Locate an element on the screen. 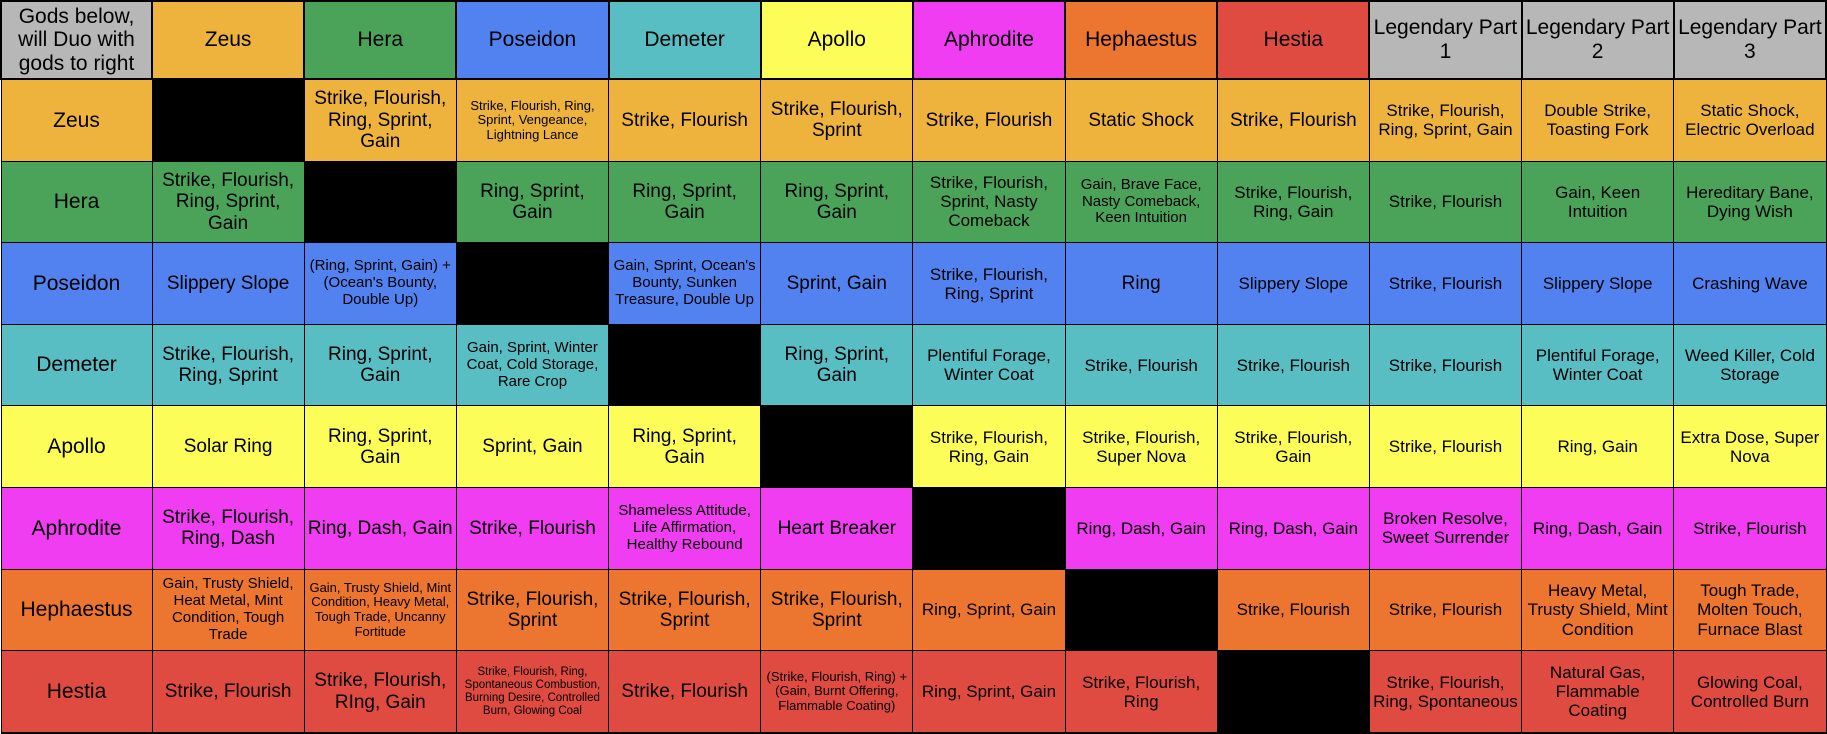  cell-duo-boons: Broken Resolve, Sweet Surrender is located at coordinates (1445, 528).